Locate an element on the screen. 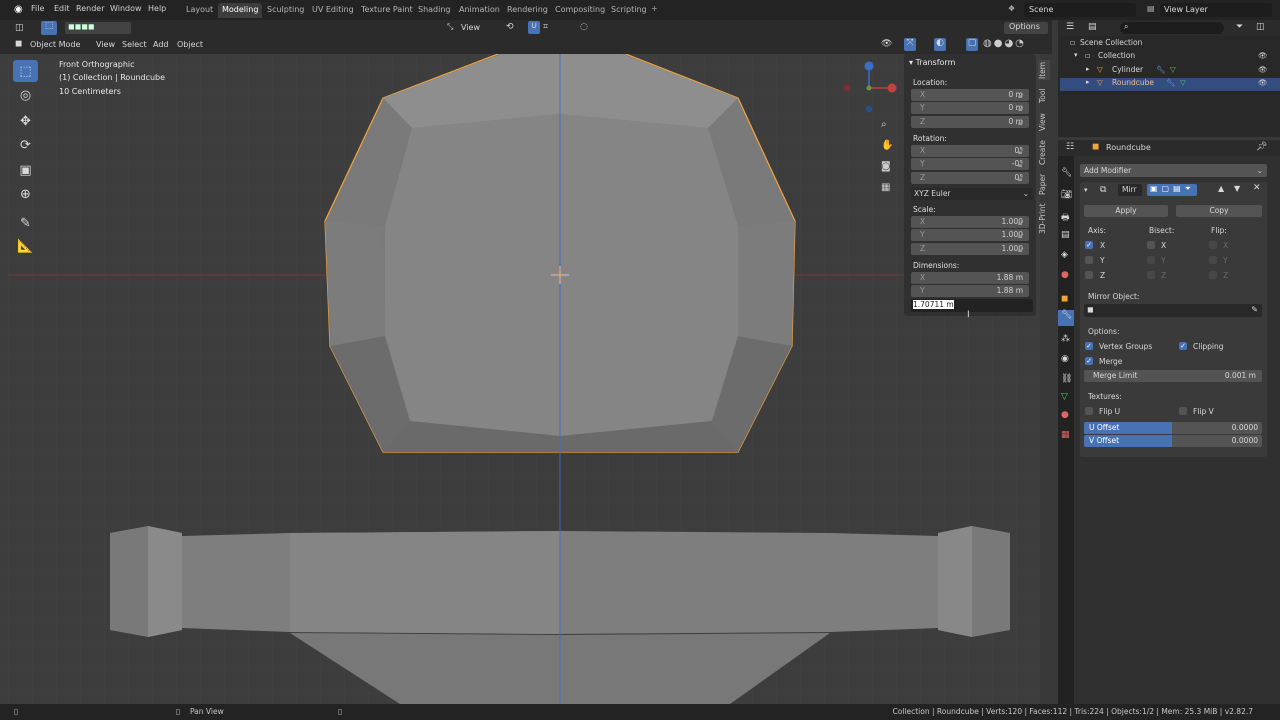 The image size is (1280, 720). material-tab-icon: ● is located at coordinates (1065, 415).